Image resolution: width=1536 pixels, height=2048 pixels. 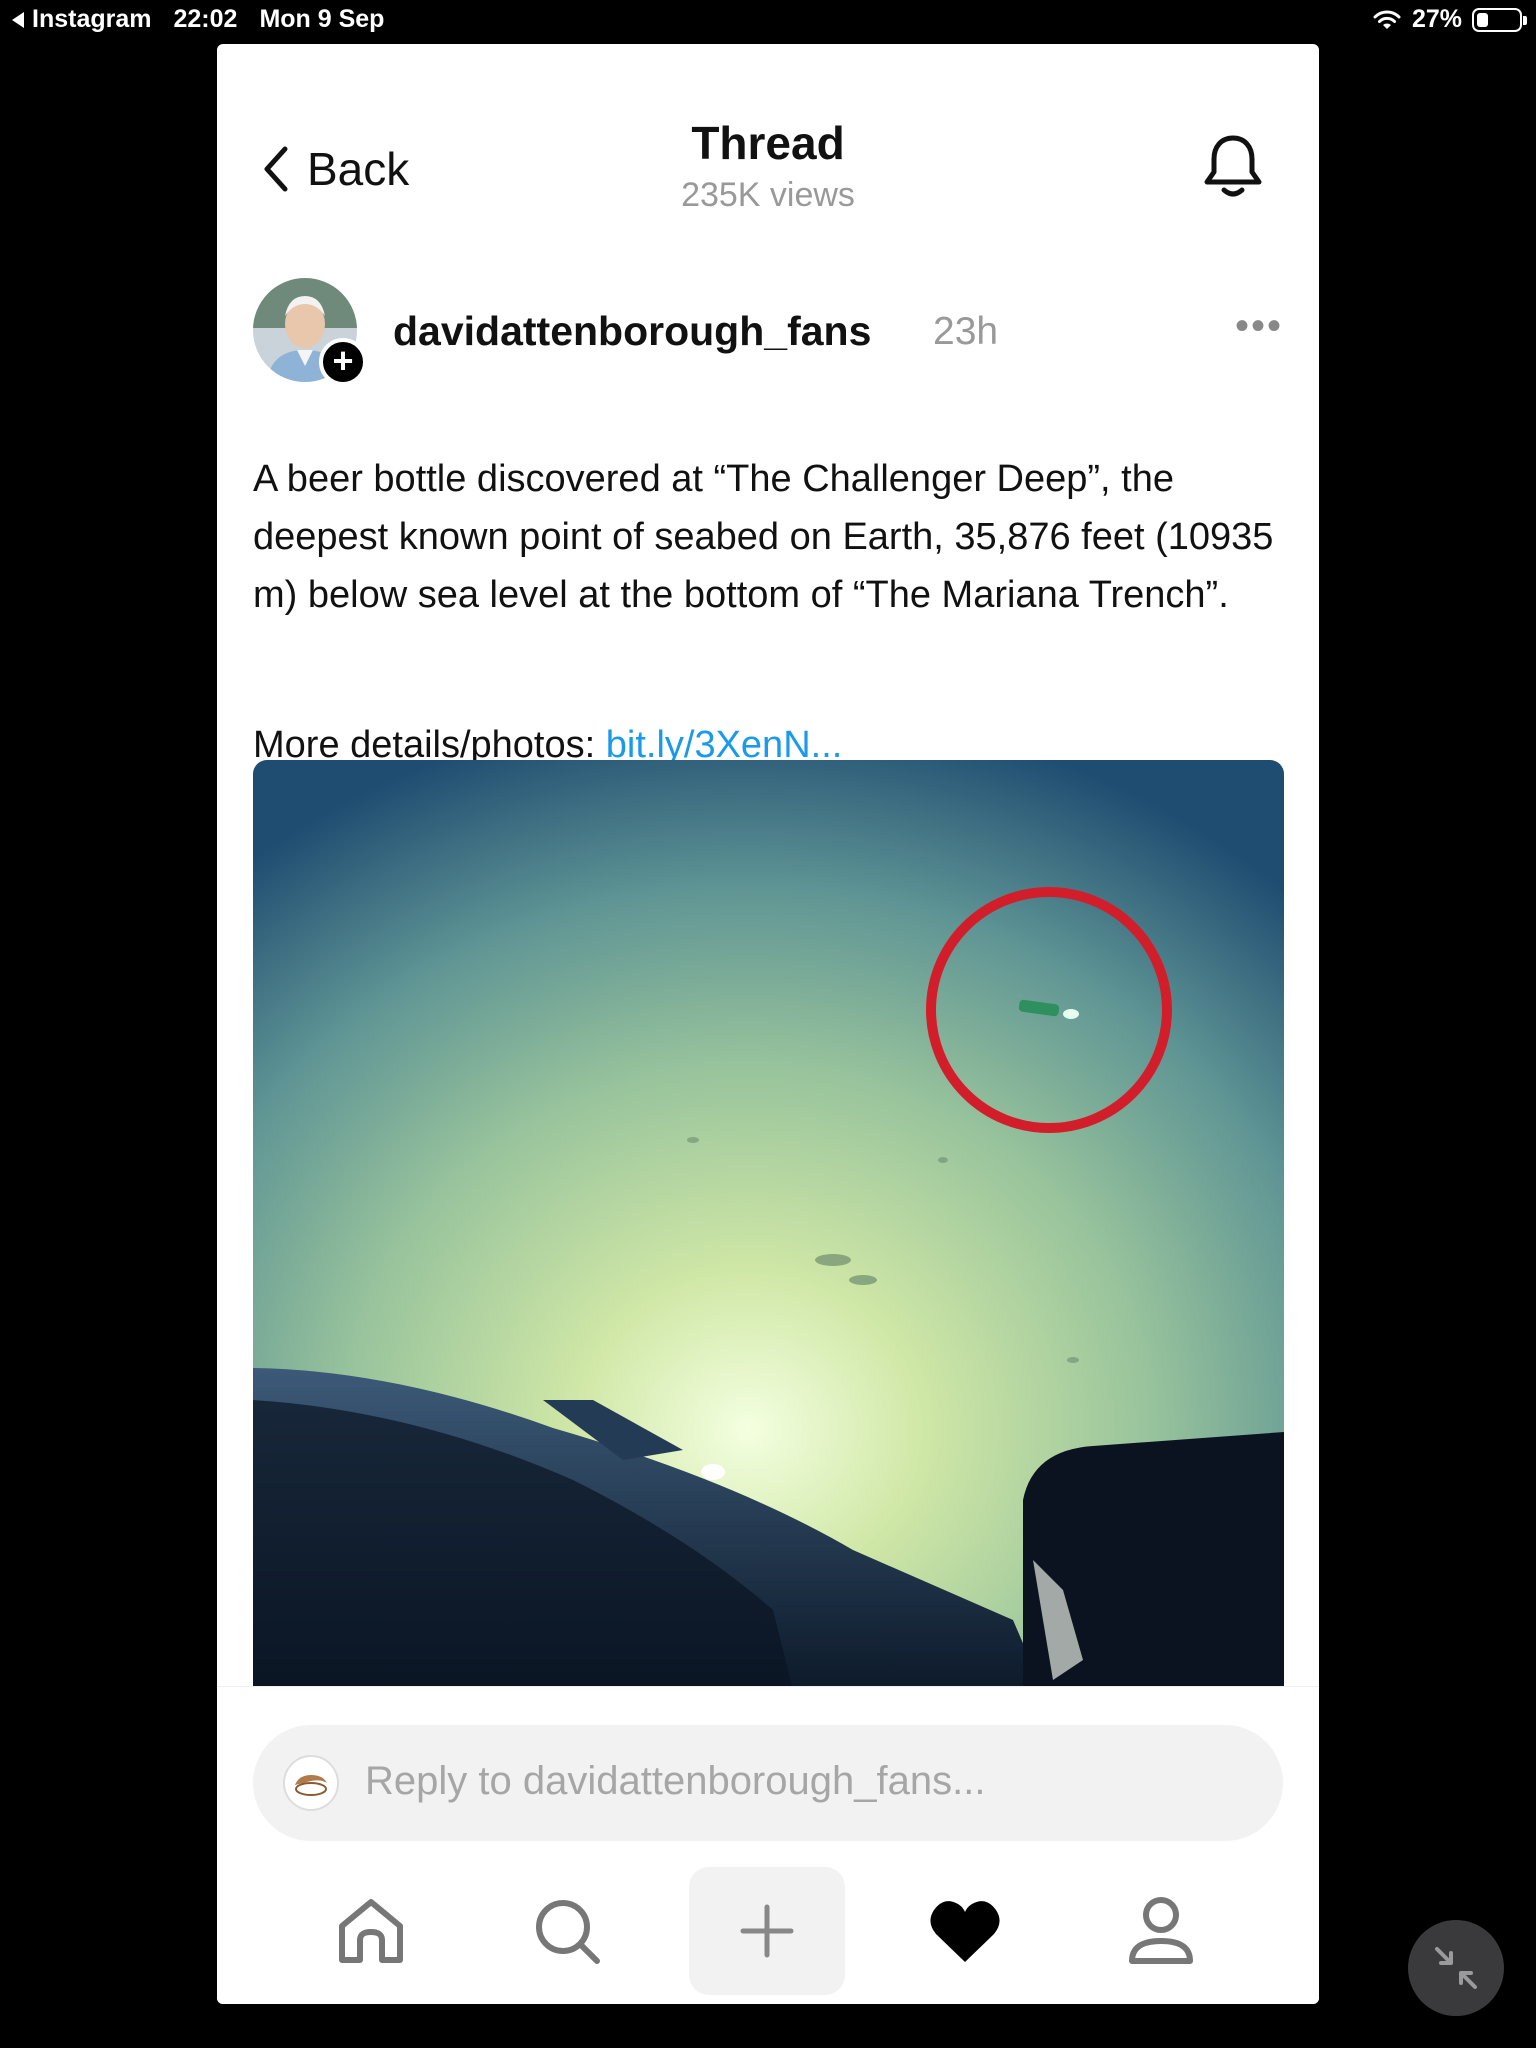 I want to click on nav-new-thread, so click(x=767, y=1931).